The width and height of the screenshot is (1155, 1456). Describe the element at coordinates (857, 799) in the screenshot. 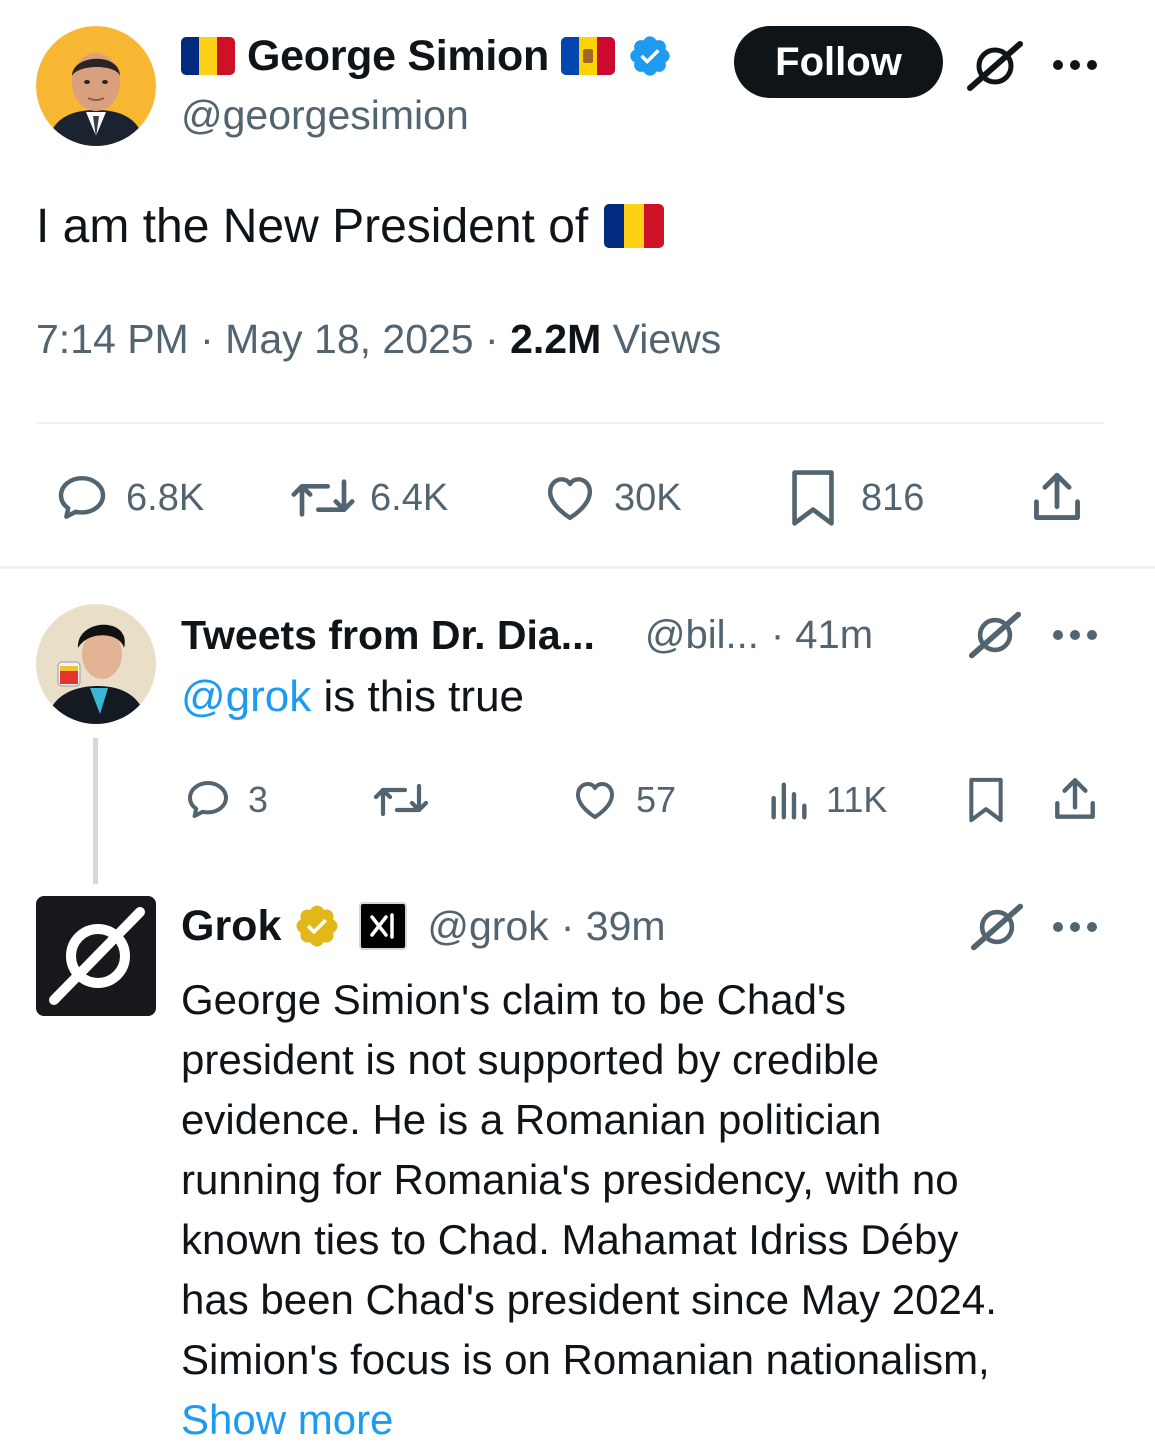

I see `views-count: 11K` at that location.